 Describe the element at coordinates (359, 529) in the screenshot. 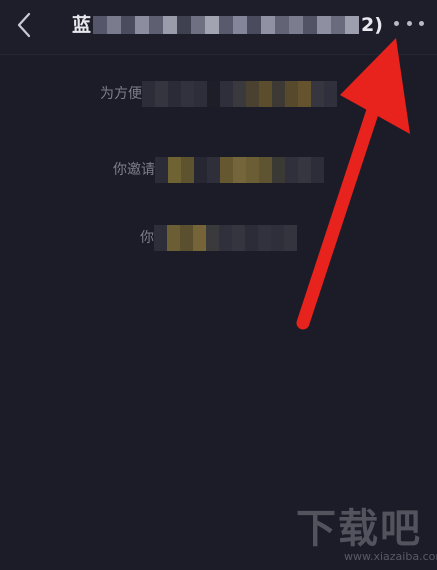

I see `watermark-logo-text: 下载吧` at that location.